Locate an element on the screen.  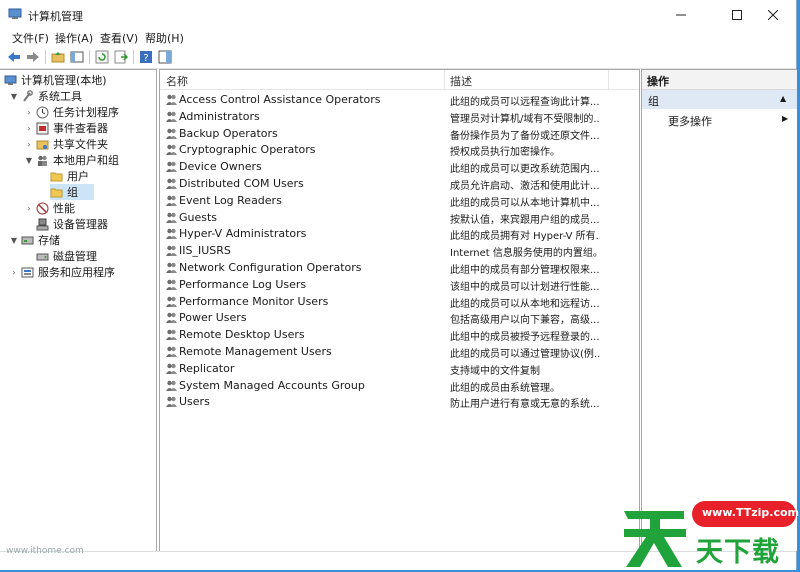
services-apps-icon is located at coordinates (27, 272).